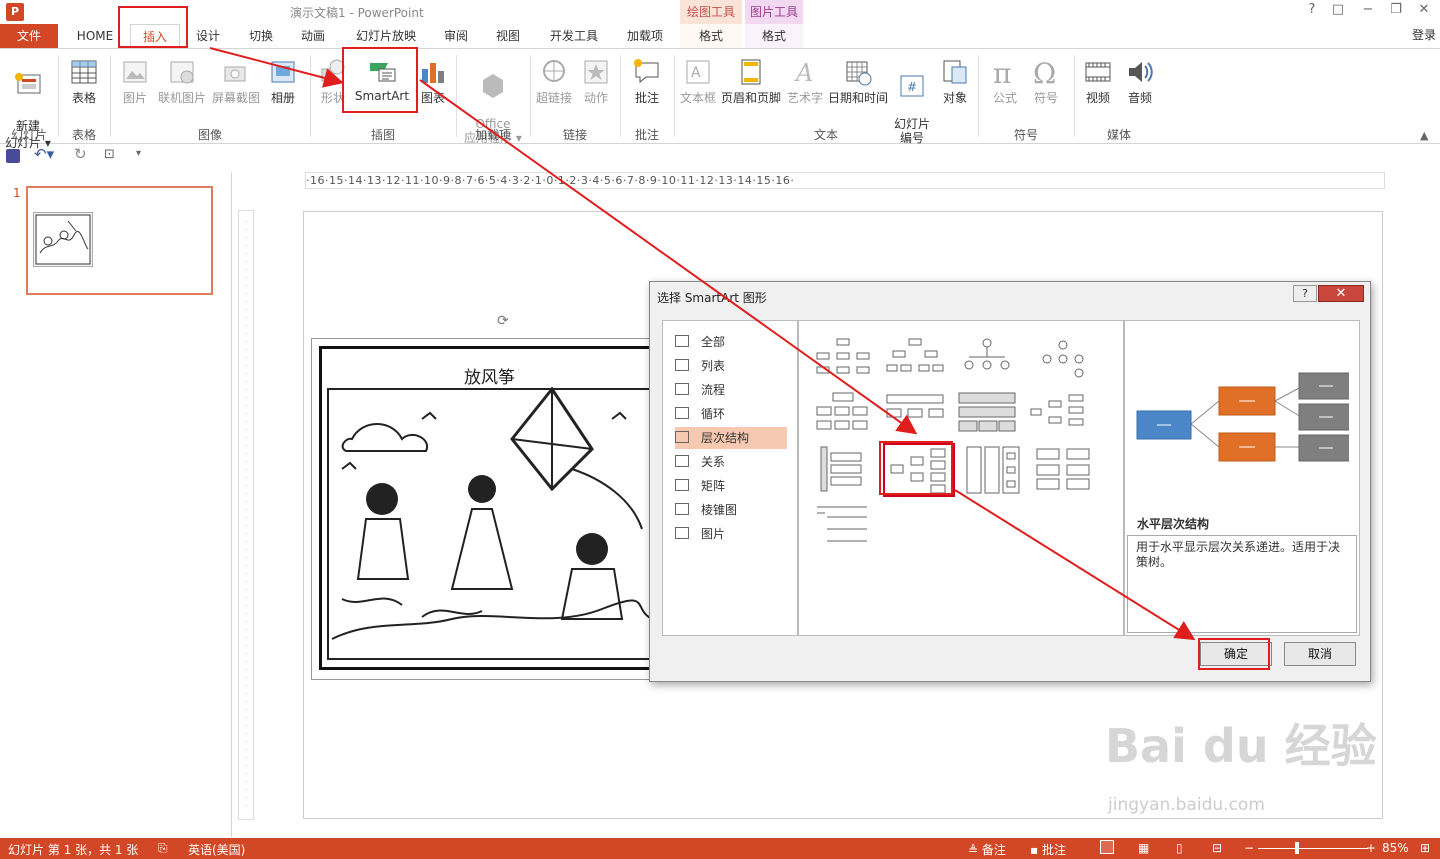  I want to click on normal-view-icon, so click(1107, 847).